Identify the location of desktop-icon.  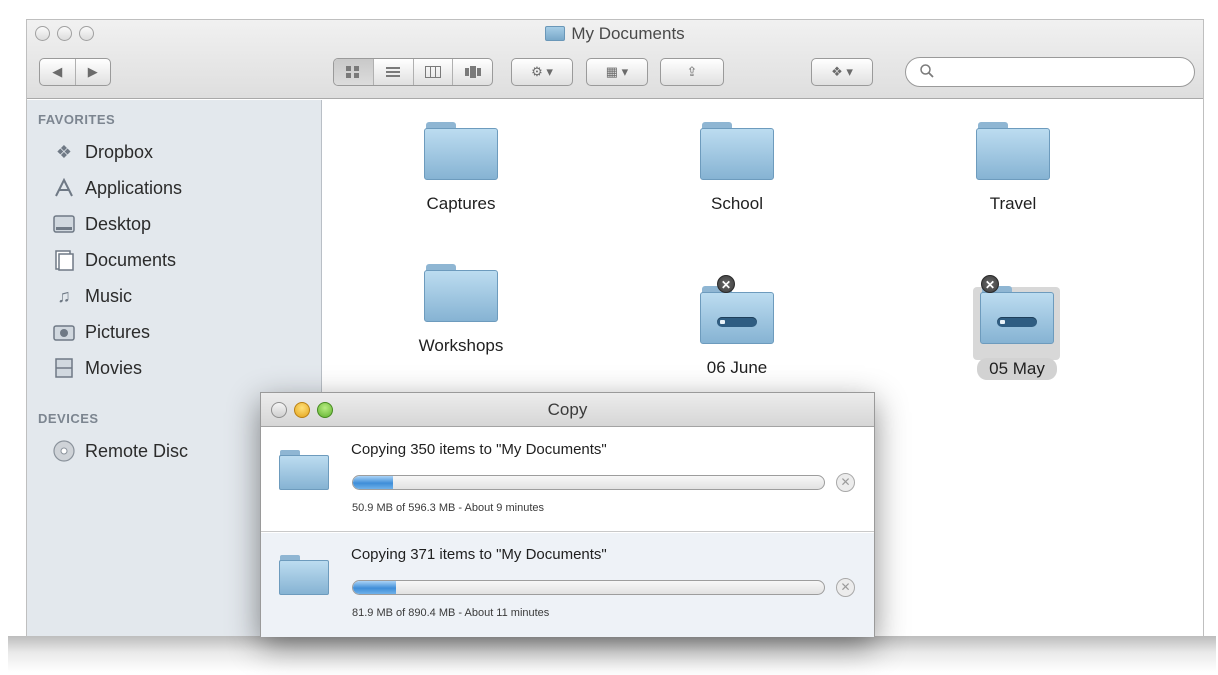
(64, 224).